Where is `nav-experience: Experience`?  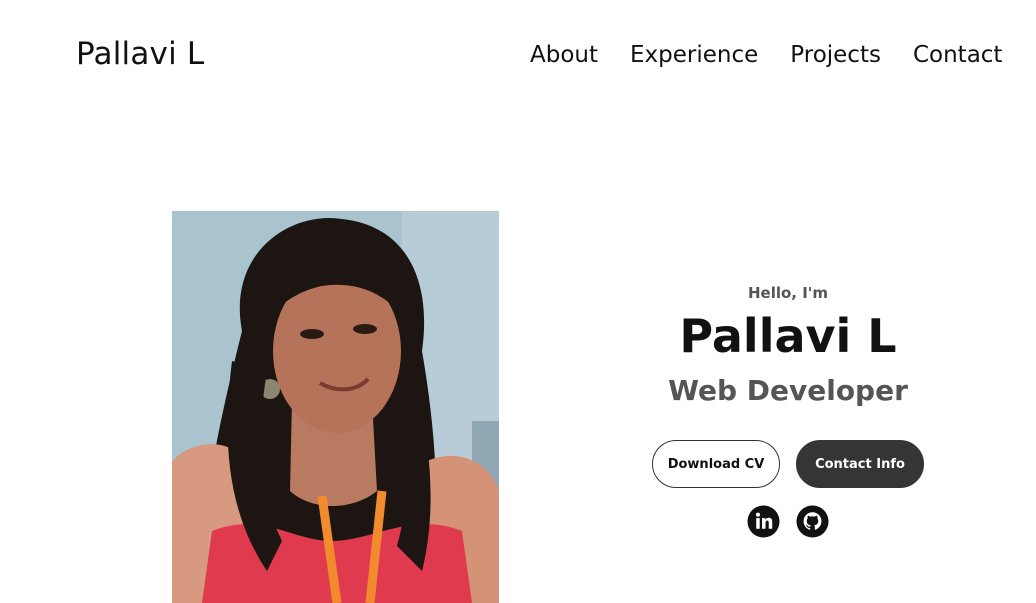
nav-experience: Experience is located at coordinates (694, 55).